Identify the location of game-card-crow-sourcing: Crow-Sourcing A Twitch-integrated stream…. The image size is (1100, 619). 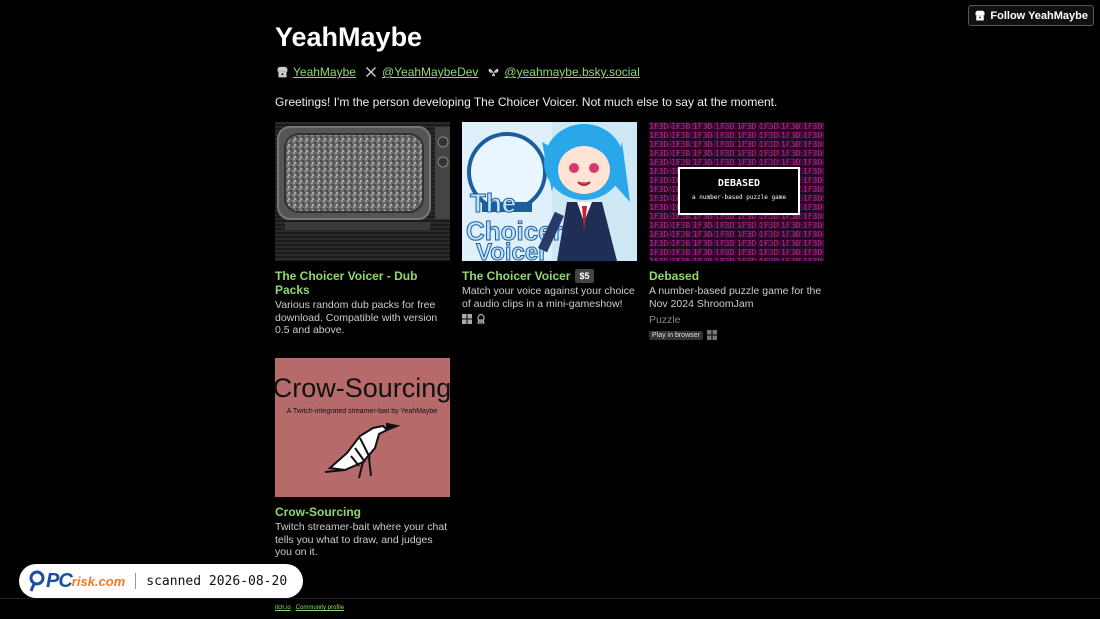
(363, 458).